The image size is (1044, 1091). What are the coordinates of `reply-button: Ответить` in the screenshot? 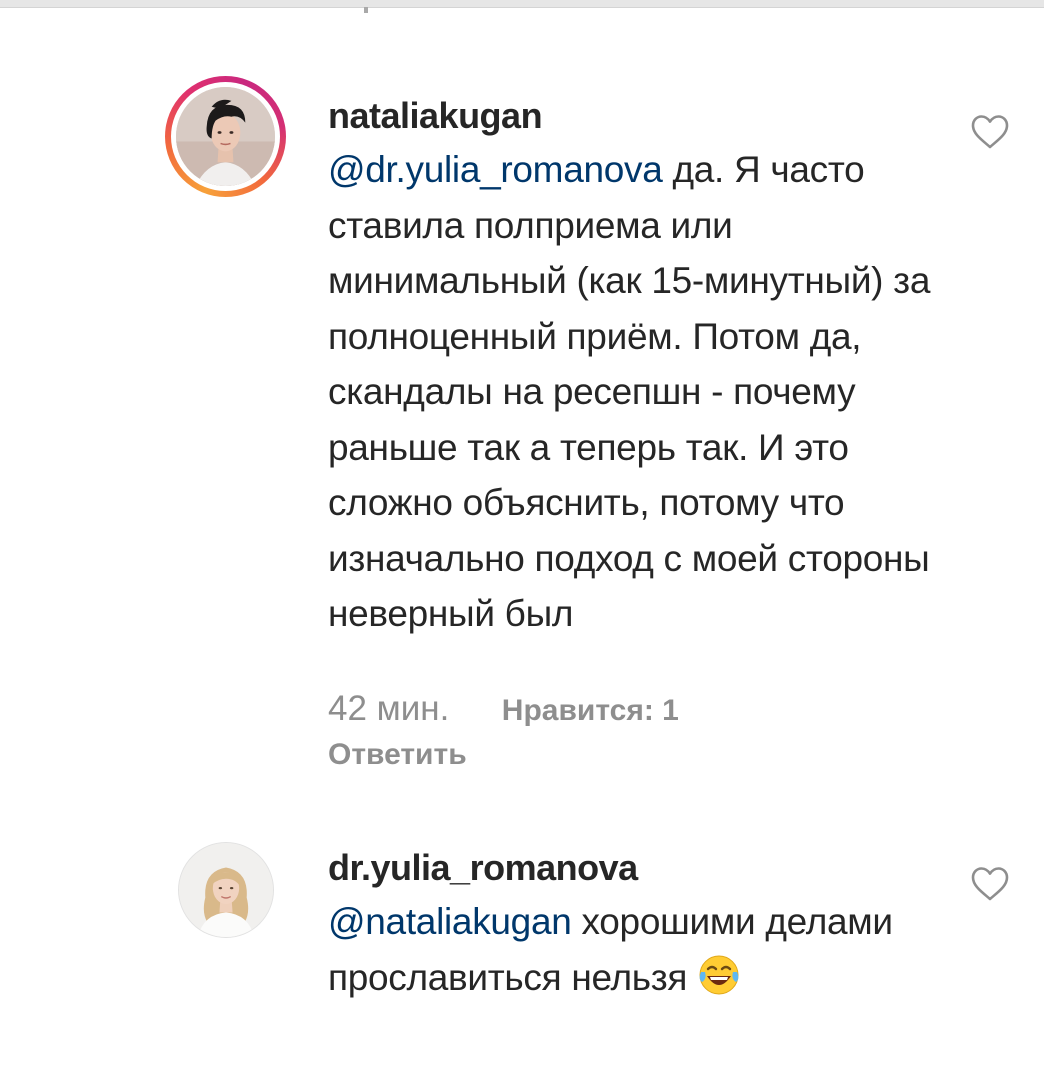 It's located at (638, 755).